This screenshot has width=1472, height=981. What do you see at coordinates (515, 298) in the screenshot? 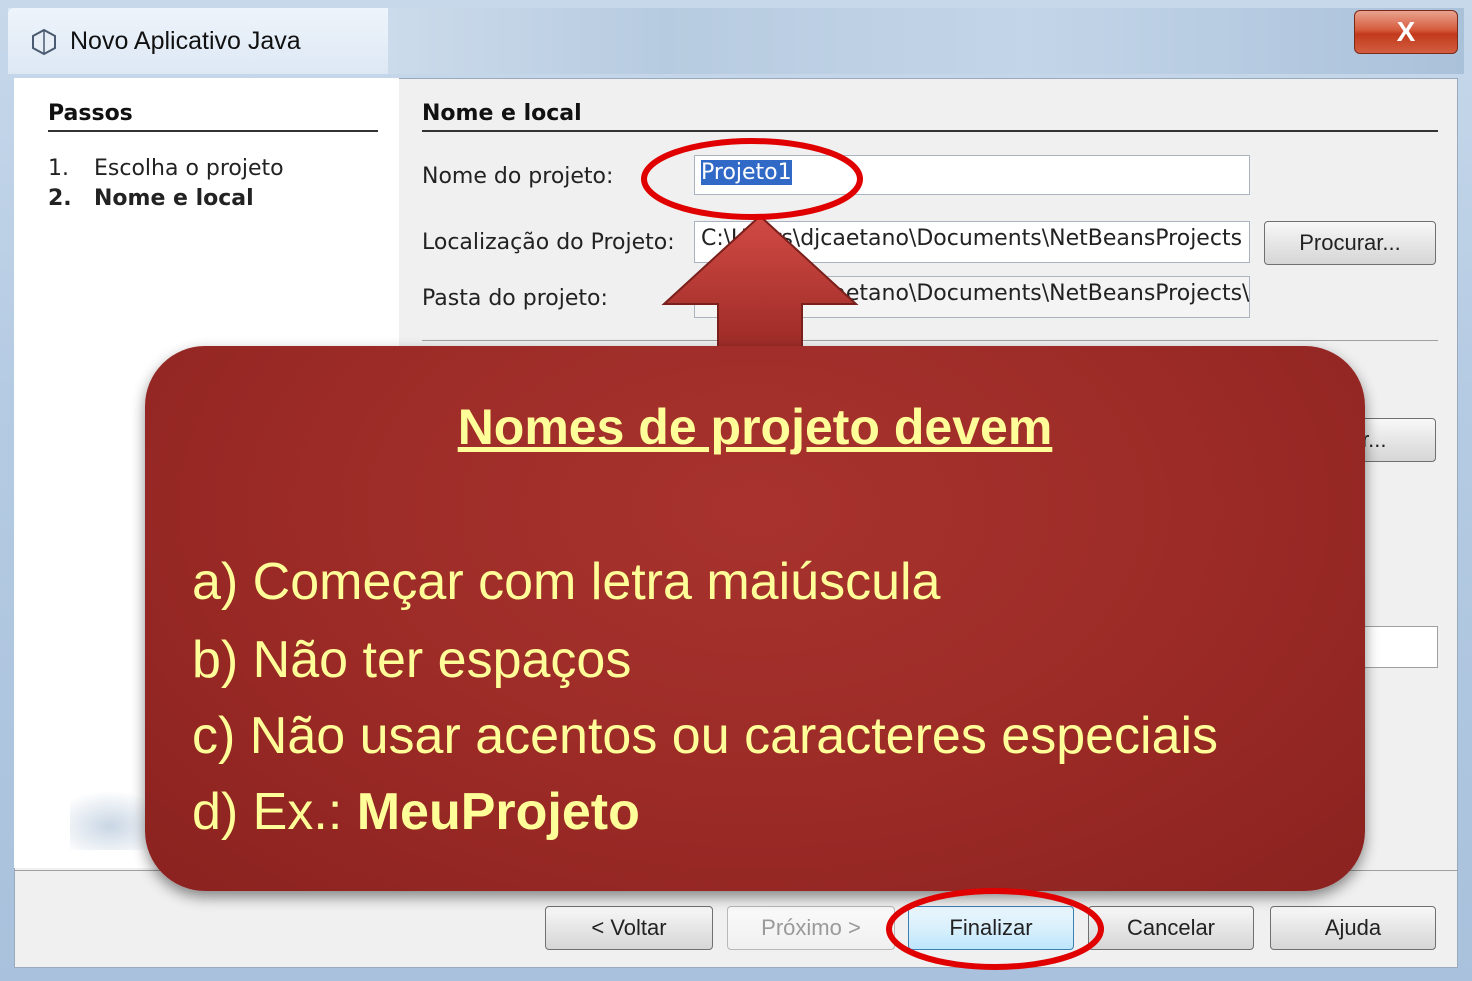
I see `project-folder-label: Pasta do projeto:` at bounding box center [515, 298].